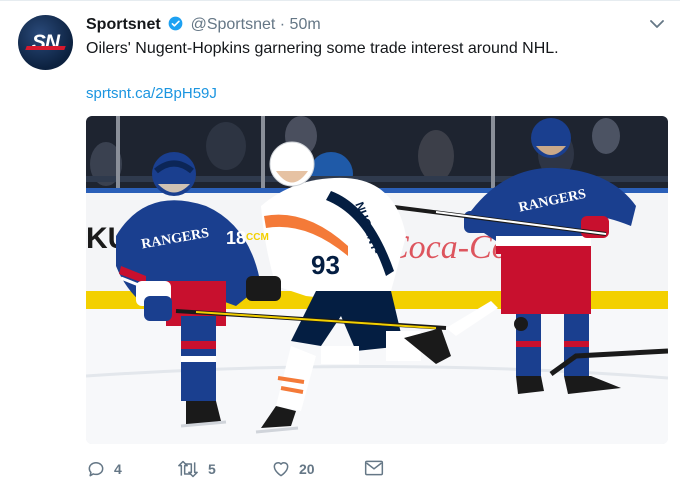 This screenshot has width=680, height=495. What do you see at coordinates (307, 469) in the screenshot?
I see `like-count: 20` at bounding box center [307, 469].